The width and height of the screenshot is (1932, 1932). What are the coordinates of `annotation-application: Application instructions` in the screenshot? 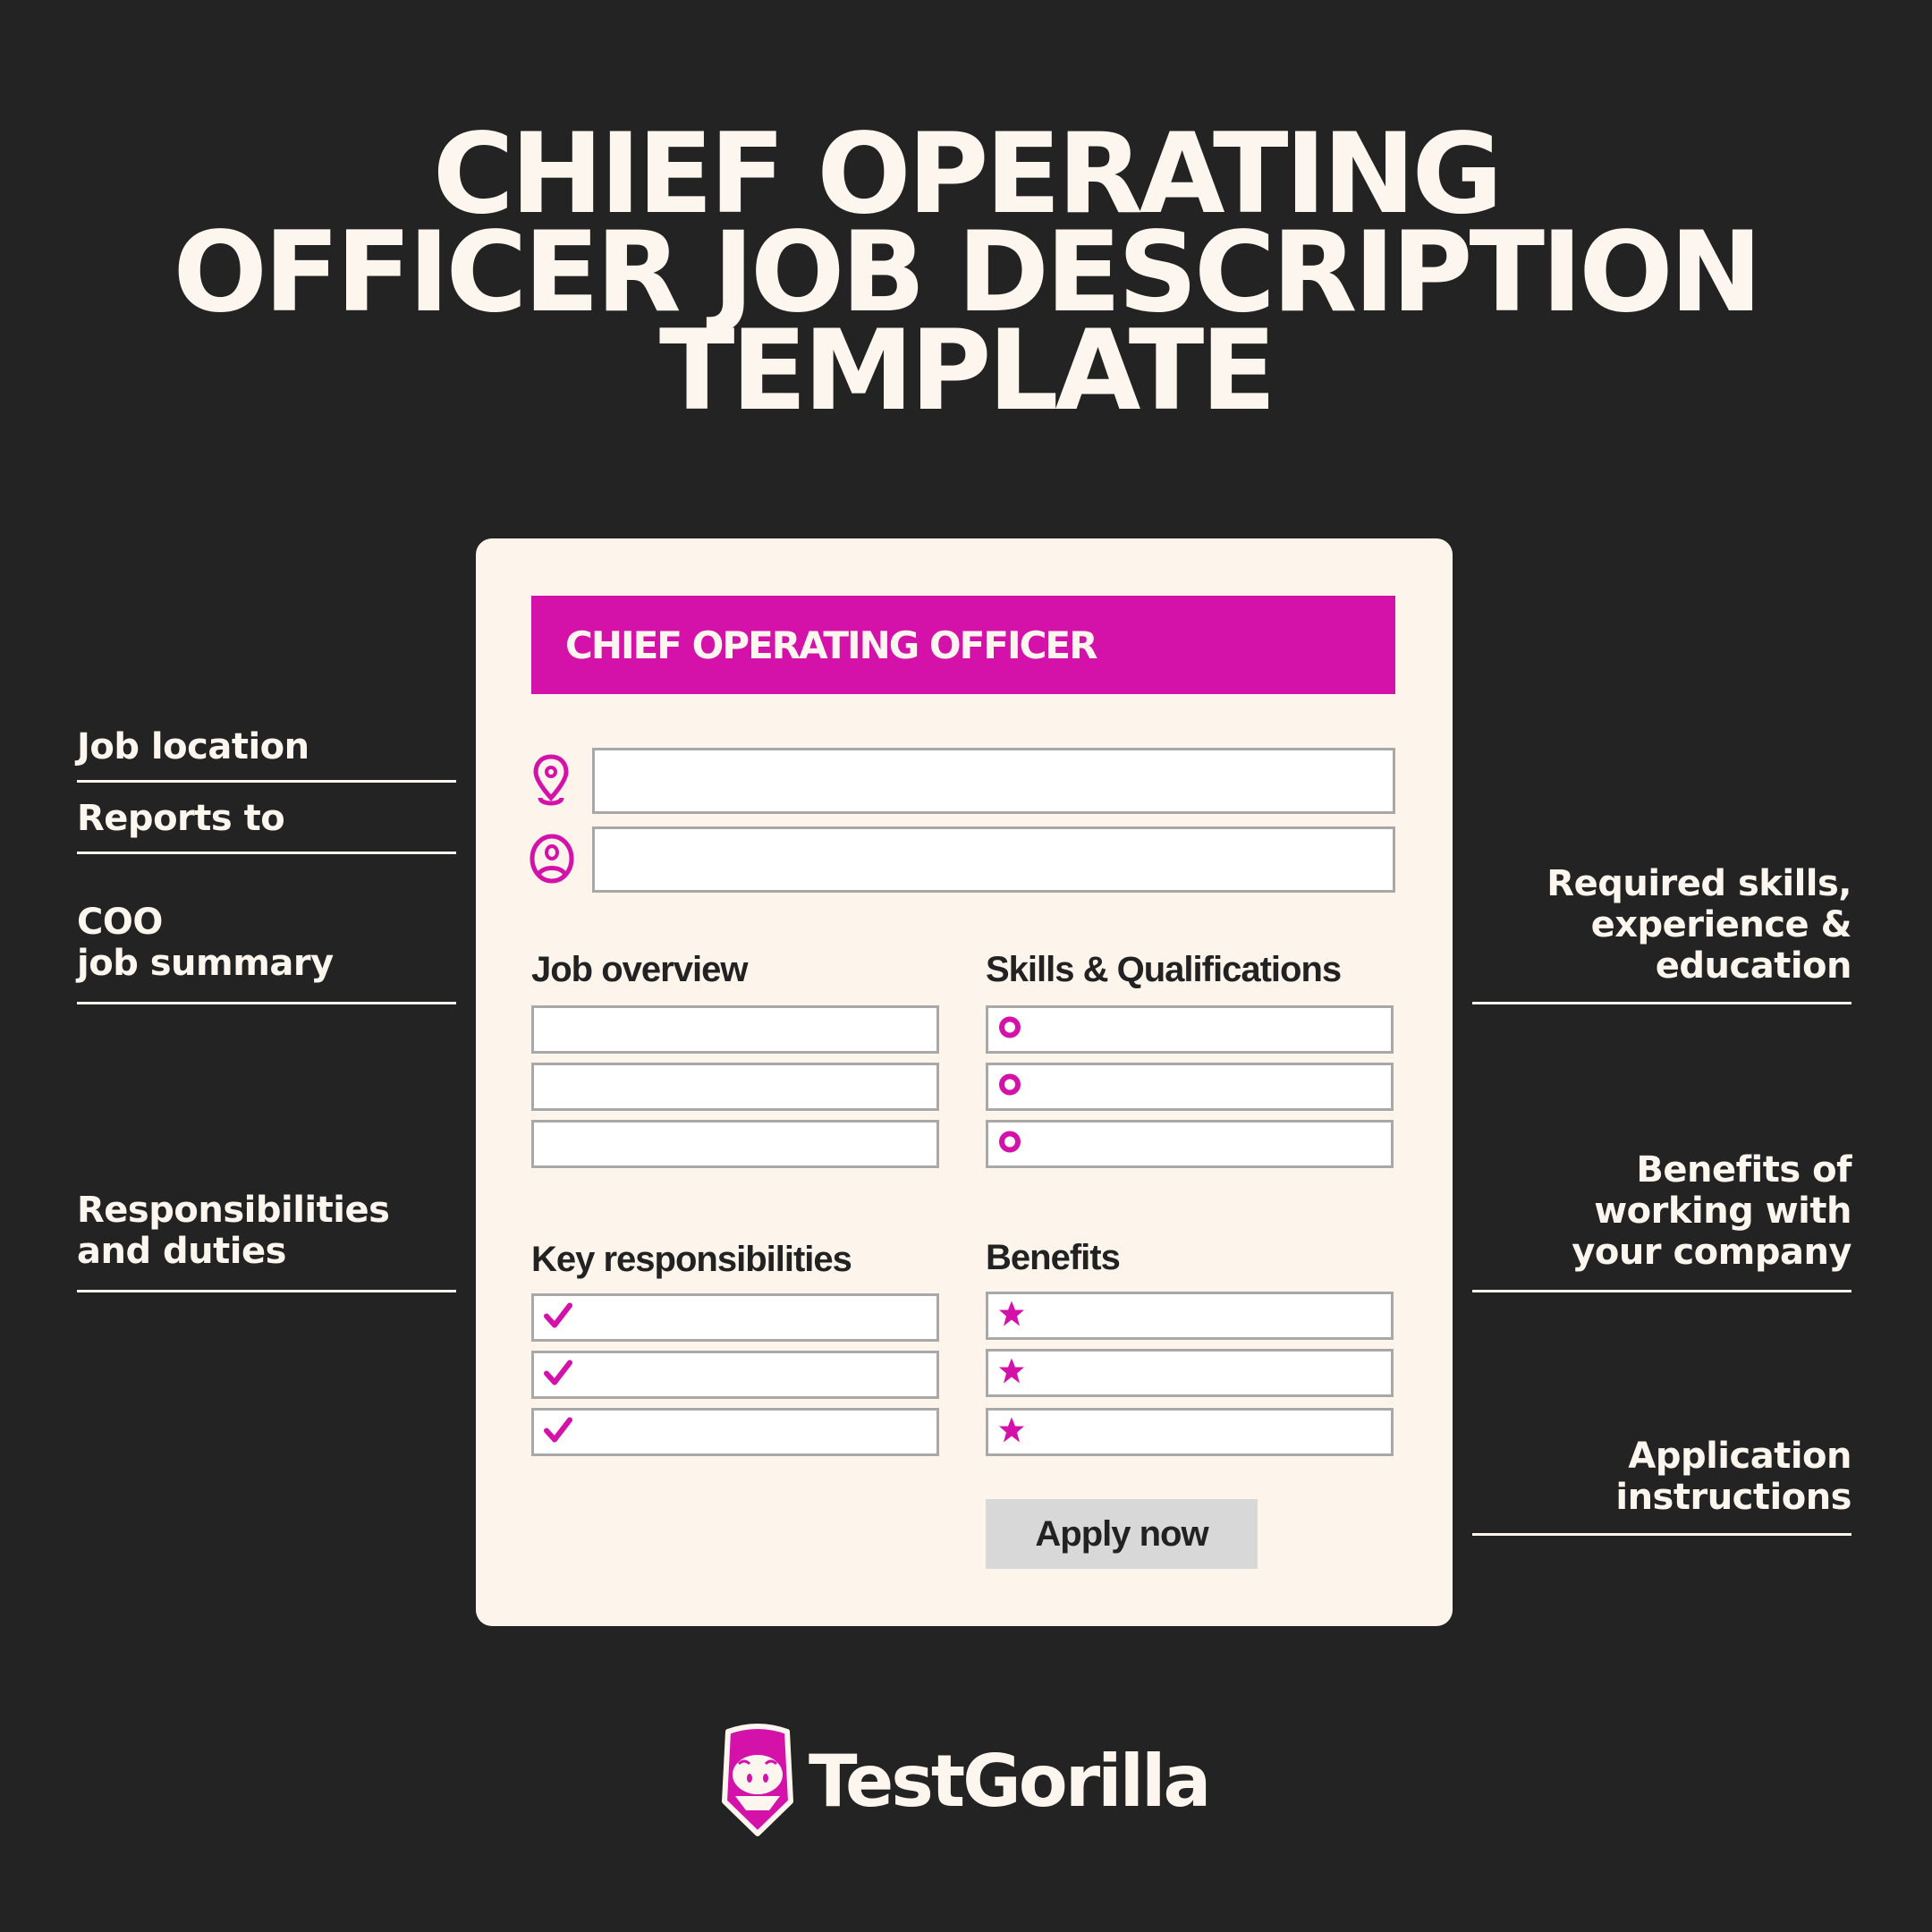 It's located at (1662, 1477).